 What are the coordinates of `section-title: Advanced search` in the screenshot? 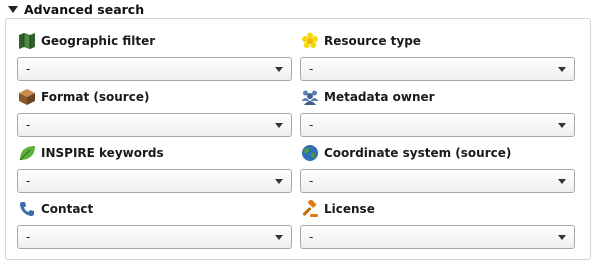 It's located at (84, 9).